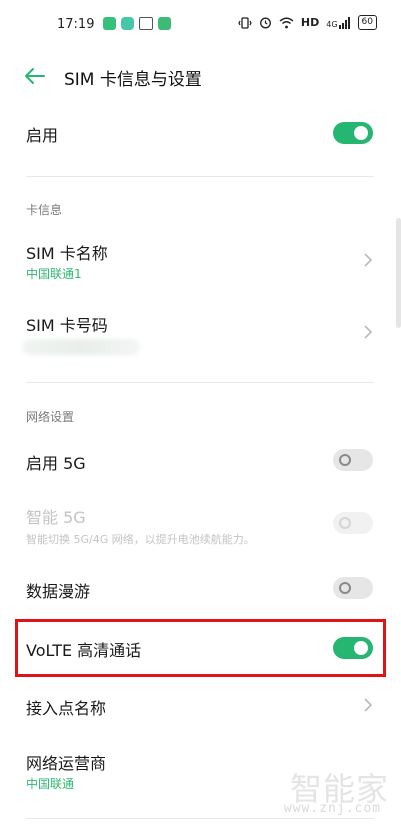 This screenshot has height=825, width=401. Describe the element at coordinates (200, 525) in the screenshot. I see `smart-5g-row: 智能 5G 智能切换 5G/4G 网络，以提升电池续航能力。` at that location.